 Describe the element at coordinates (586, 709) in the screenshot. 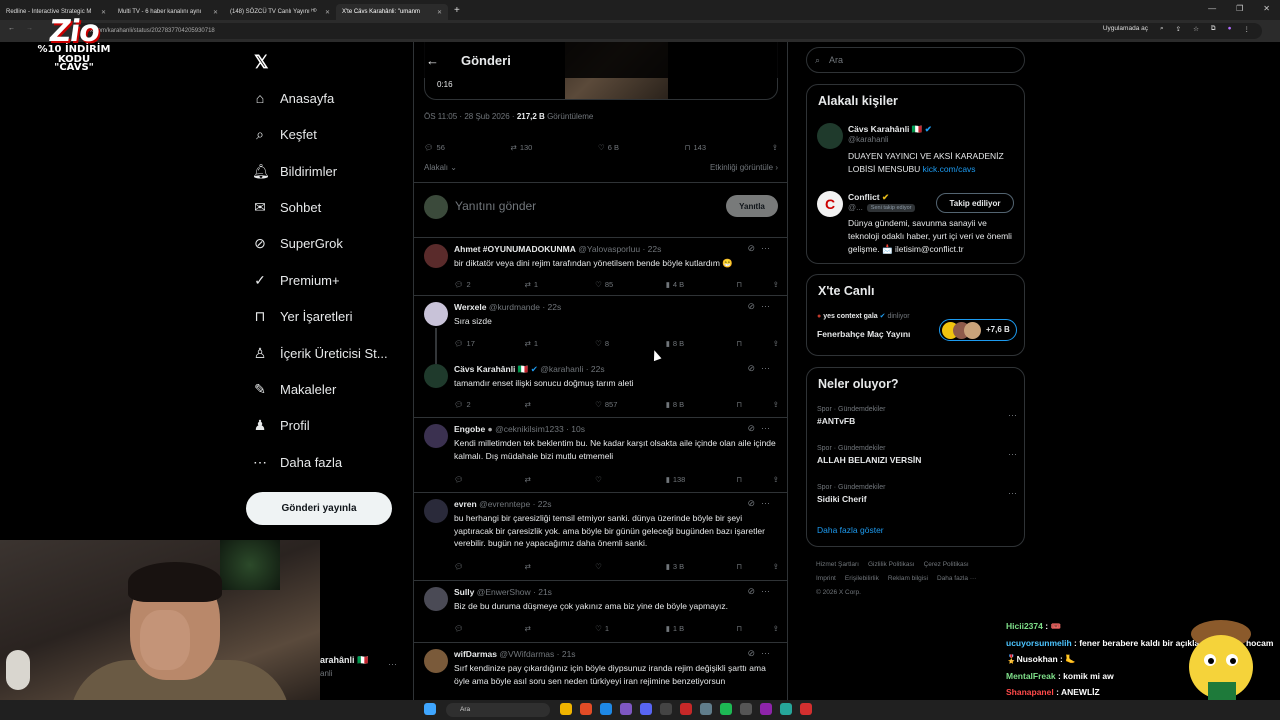

I see `chrome-icon` at that location.